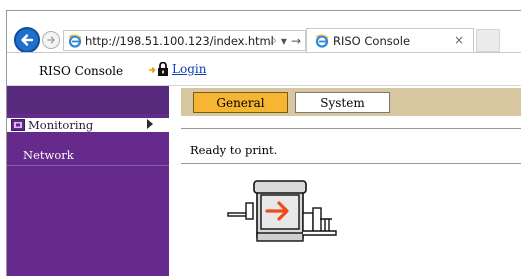  I want to click on address-bar-tools: ⌕ ▾ →, so click(285, 40).